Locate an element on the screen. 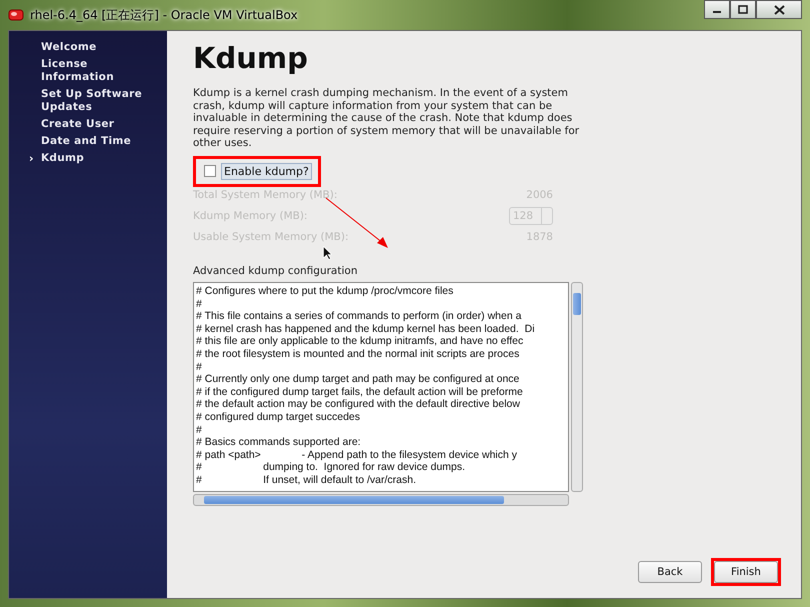 The width and height of the screenshot is (810, 607). config-line: # dumping to. Ignored for raw device dumps. is located at coordinates (331, 467).